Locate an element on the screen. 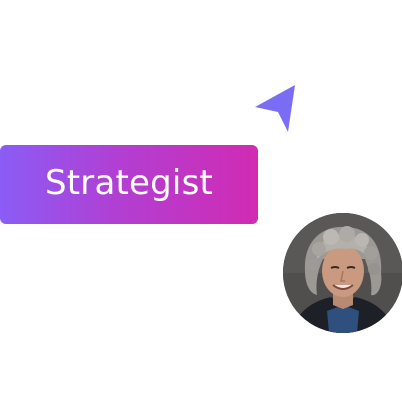 The height and width of the screenshot is (402, 402). avatar-image is located at coordinates (342, 273).